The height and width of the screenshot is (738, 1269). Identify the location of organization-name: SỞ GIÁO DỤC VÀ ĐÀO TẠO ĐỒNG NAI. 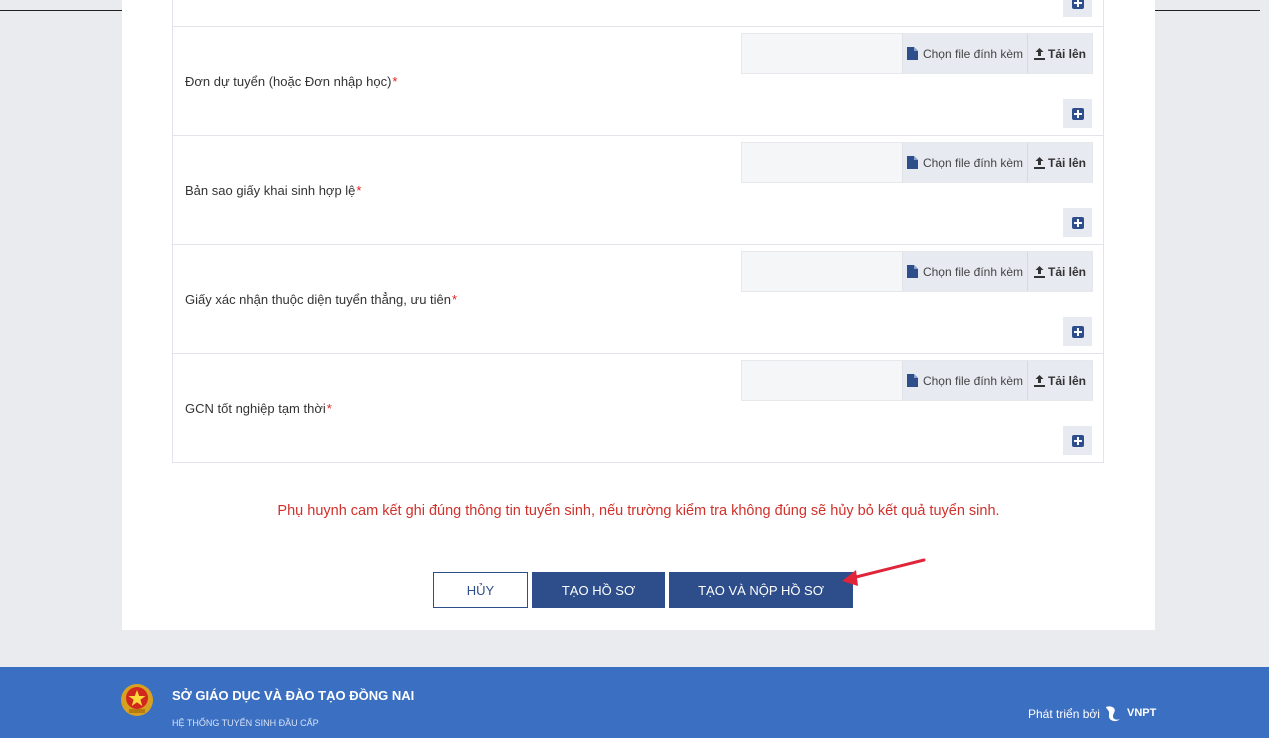
(293, 695).